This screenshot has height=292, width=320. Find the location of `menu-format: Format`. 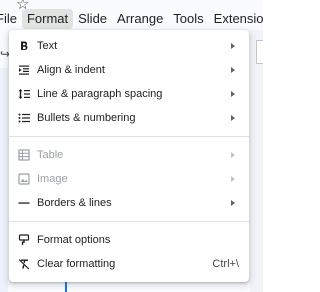

menu-format: Format is located at coordinates (47, 19).